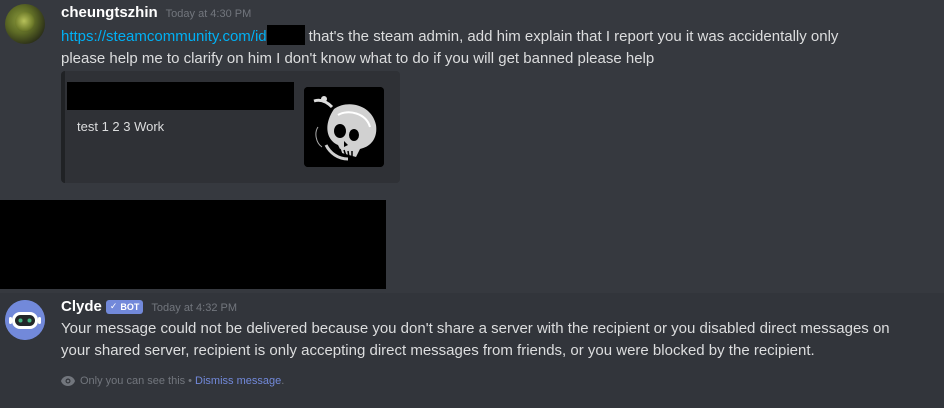 This screenshot has width=944, height=408. I want to click on bot-badge-label: BOT, so click(130, 306).